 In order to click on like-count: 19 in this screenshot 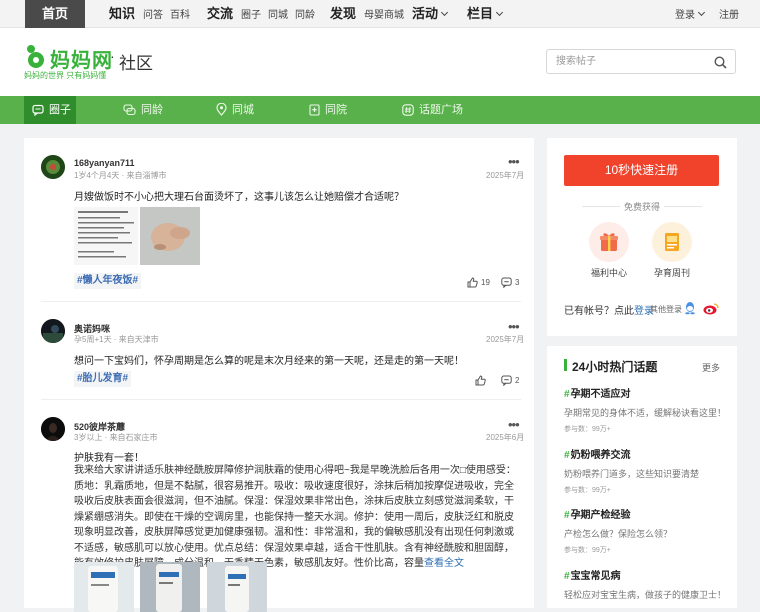, I will do `click(485, 282)`.